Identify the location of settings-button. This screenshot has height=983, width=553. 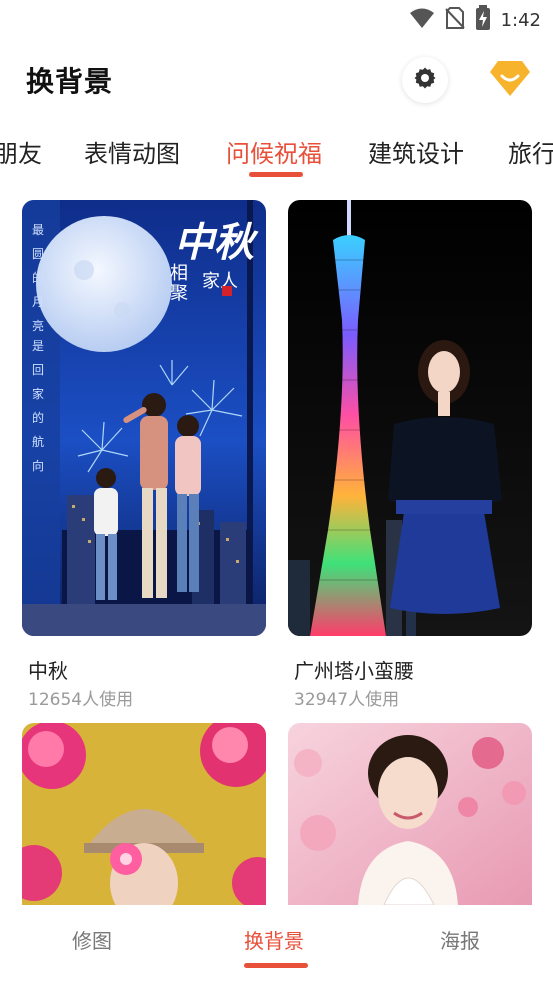
(425, 80).